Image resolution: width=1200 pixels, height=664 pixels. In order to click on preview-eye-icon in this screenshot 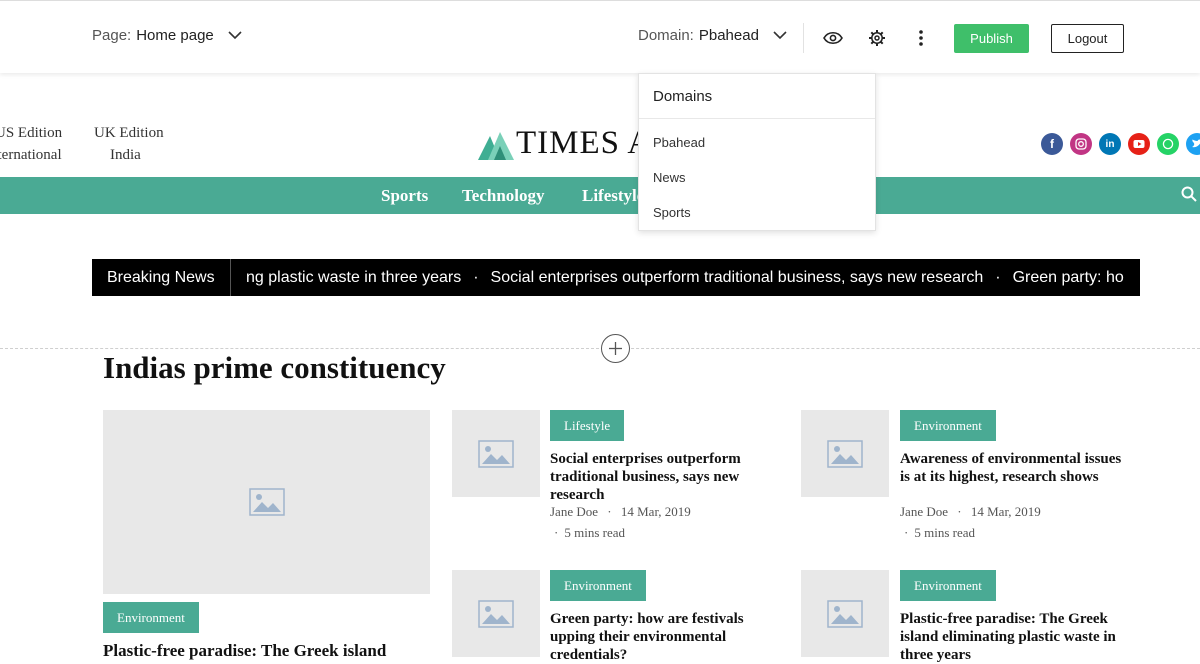, I will do `click(833, 38)`.